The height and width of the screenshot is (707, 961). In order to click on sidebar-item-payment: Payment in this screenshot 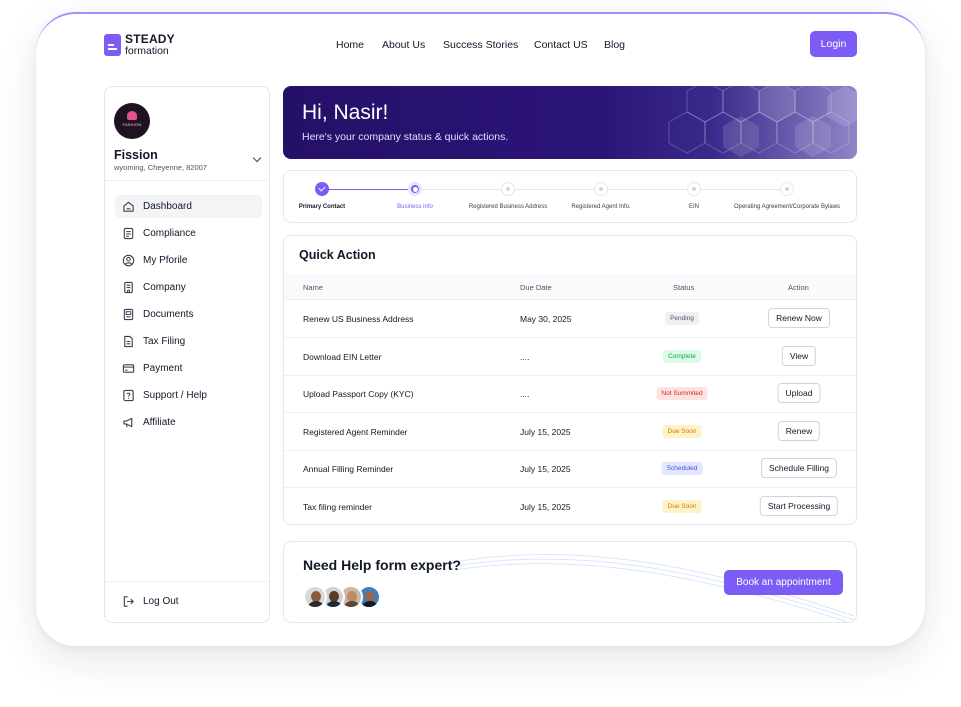, I will do `click(188, 368)`.